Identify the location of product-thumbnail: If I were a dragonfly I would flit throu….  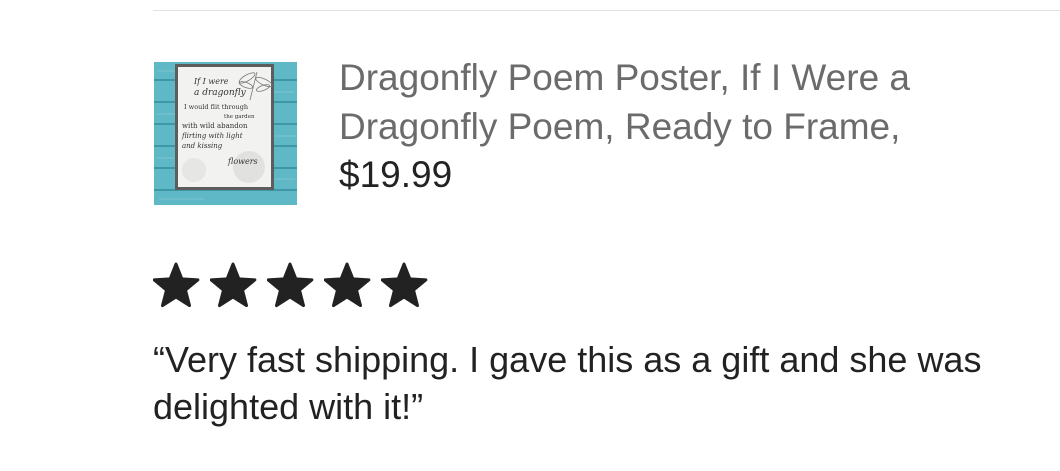
(225, 133).